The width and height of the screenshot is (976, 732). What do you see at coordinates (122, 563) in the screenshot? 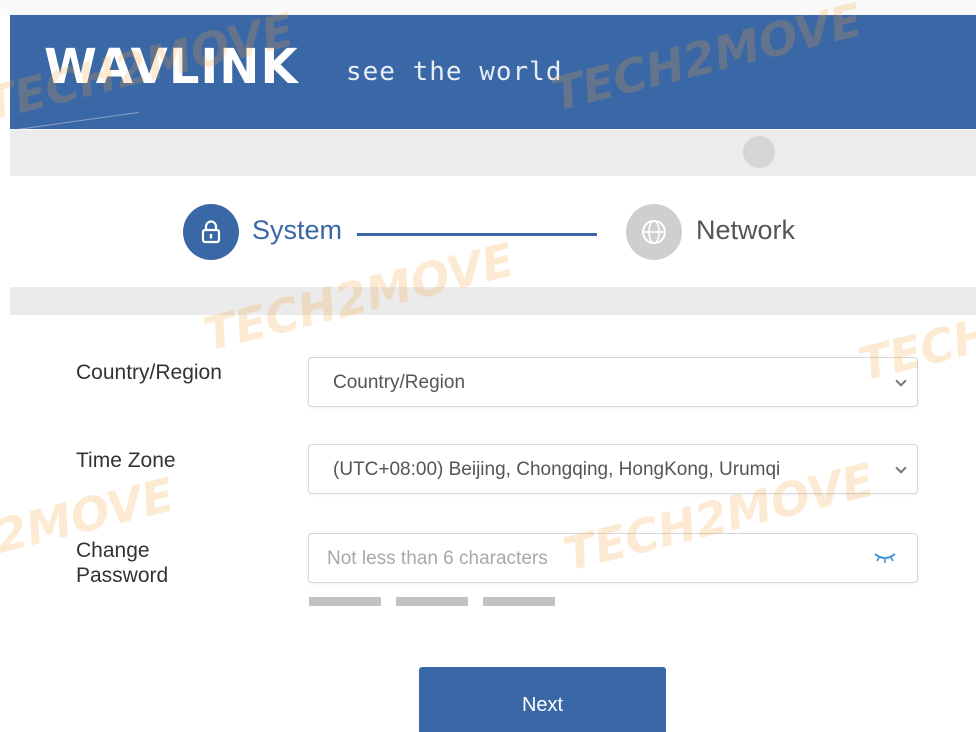
I see `change-password-label: Change Password` at bounding box center [122, 563].